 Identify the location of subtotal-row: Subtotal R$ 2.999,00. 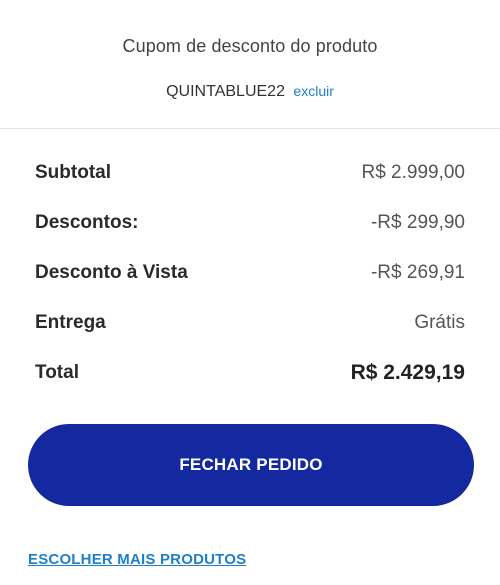
(250, 173).